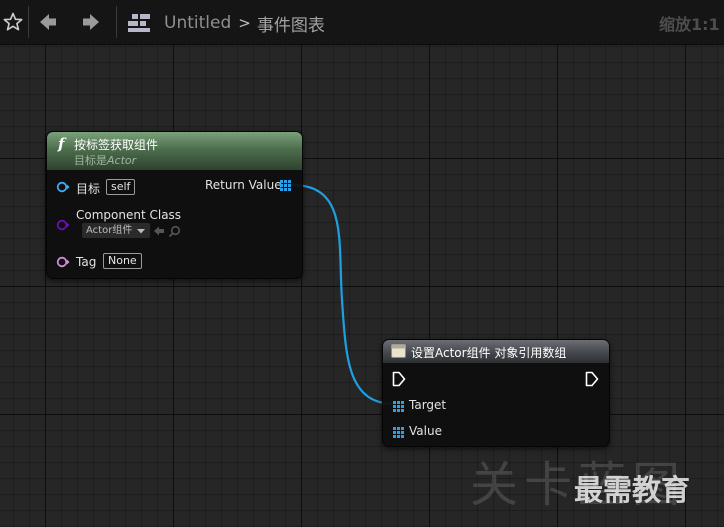 This screenshot has width=724, height=527. Describe the element at coordinates (428, 405) in the screenshot. I see `pin-label-target: Target` at that location.